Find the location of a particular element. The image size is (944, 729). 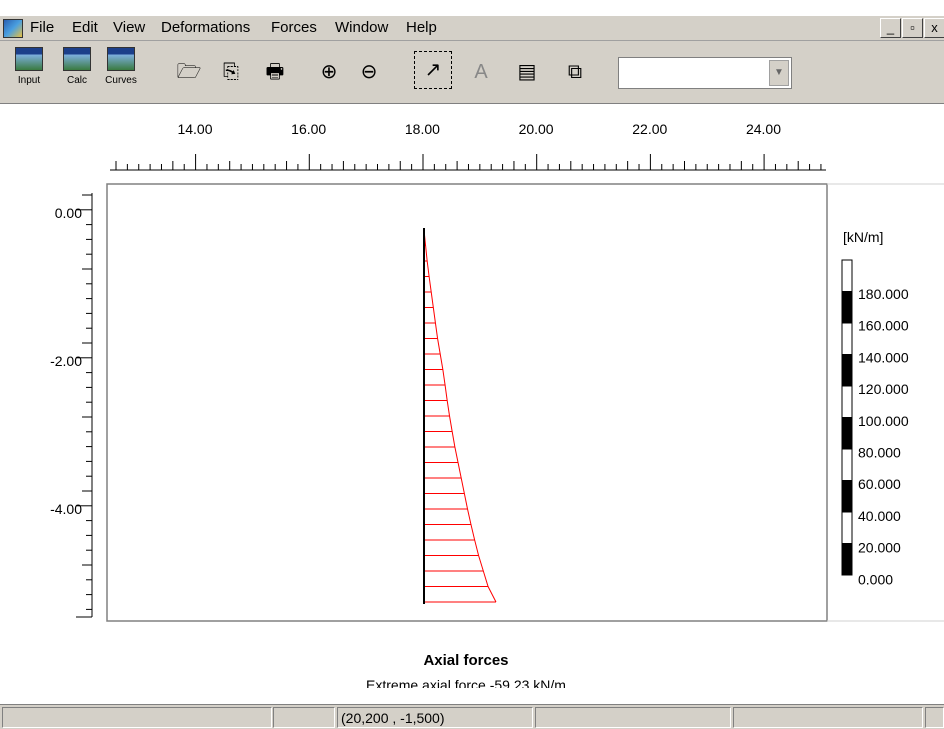

view-select: ▼ is located at coordinates (705, 73).